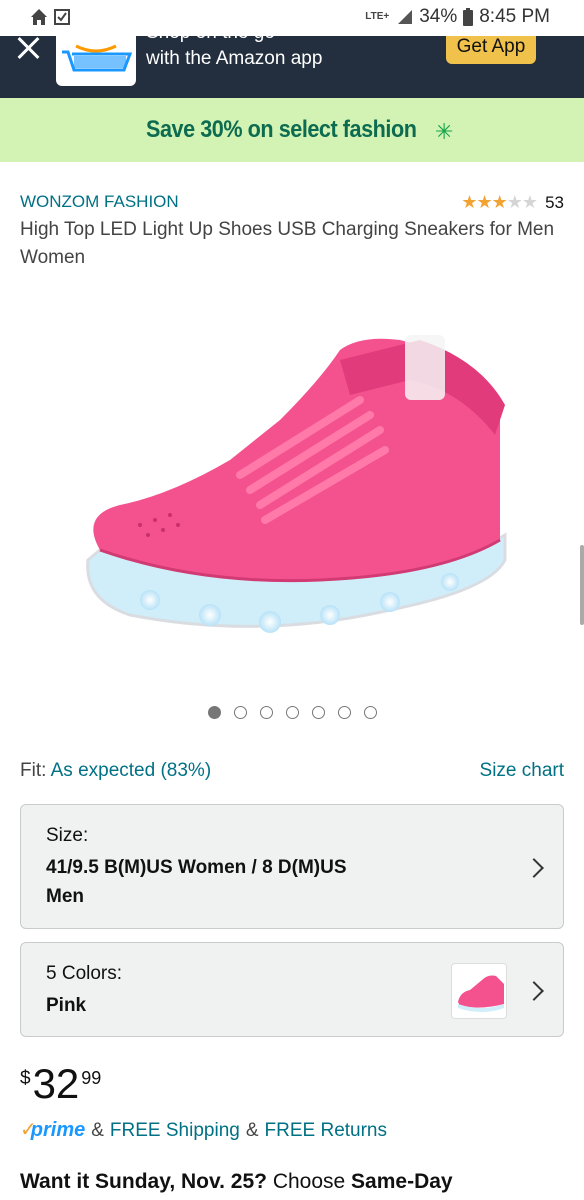 This screenshot has width=584, height=1200. Describe the element at coordinates (210, 40) in the screenshot. I see `banner-text-top: Shop on the go` at that location.